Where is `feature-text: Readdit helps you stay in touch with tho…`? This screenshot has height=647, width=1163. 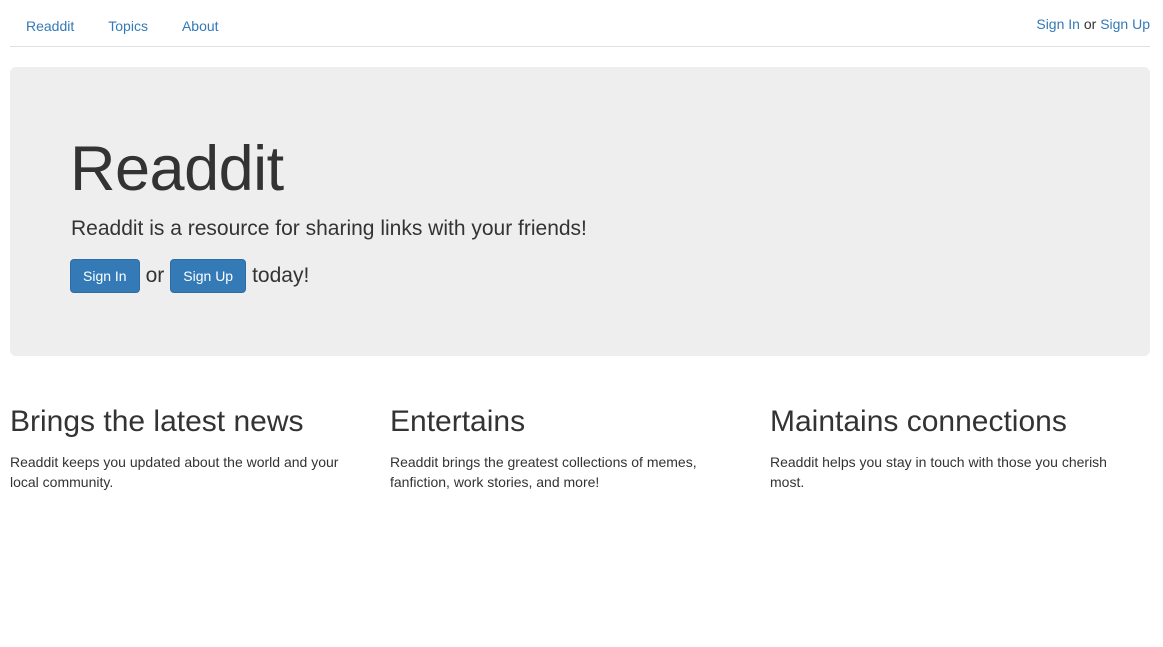 feature-text: Readdit helps you stay in touch with tho… is located at coordinates (938, 472).